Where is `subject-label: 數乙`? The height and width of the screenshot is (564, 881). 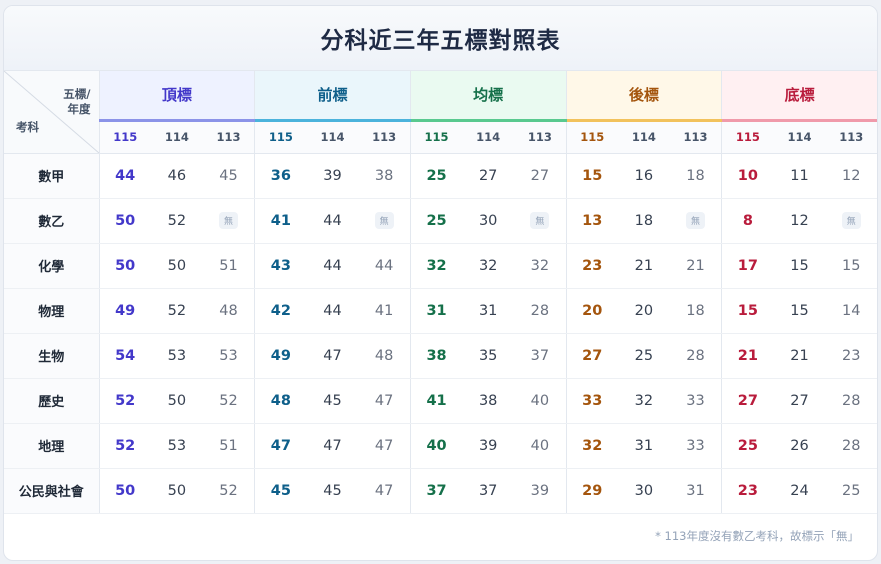 subject-label: 數乙 is located at coordinates (52, 221).